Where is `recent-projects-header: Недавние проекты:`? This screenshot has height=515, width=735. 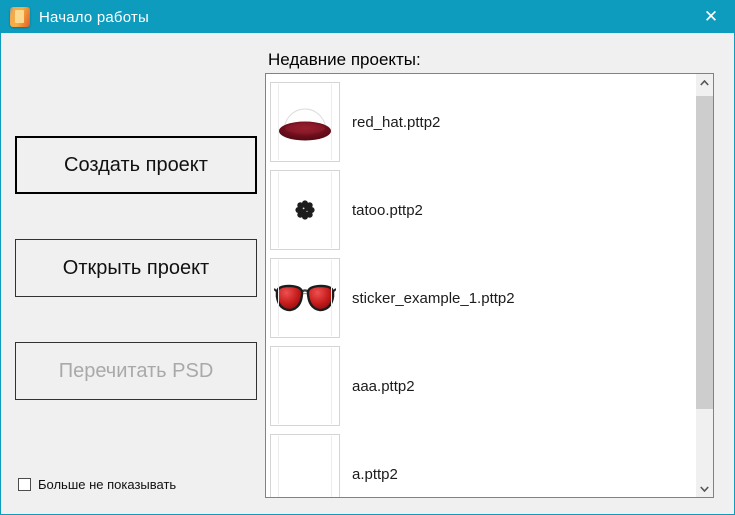 recent-projects-header: Недавние проекты: is located at coordinates (344, 59).